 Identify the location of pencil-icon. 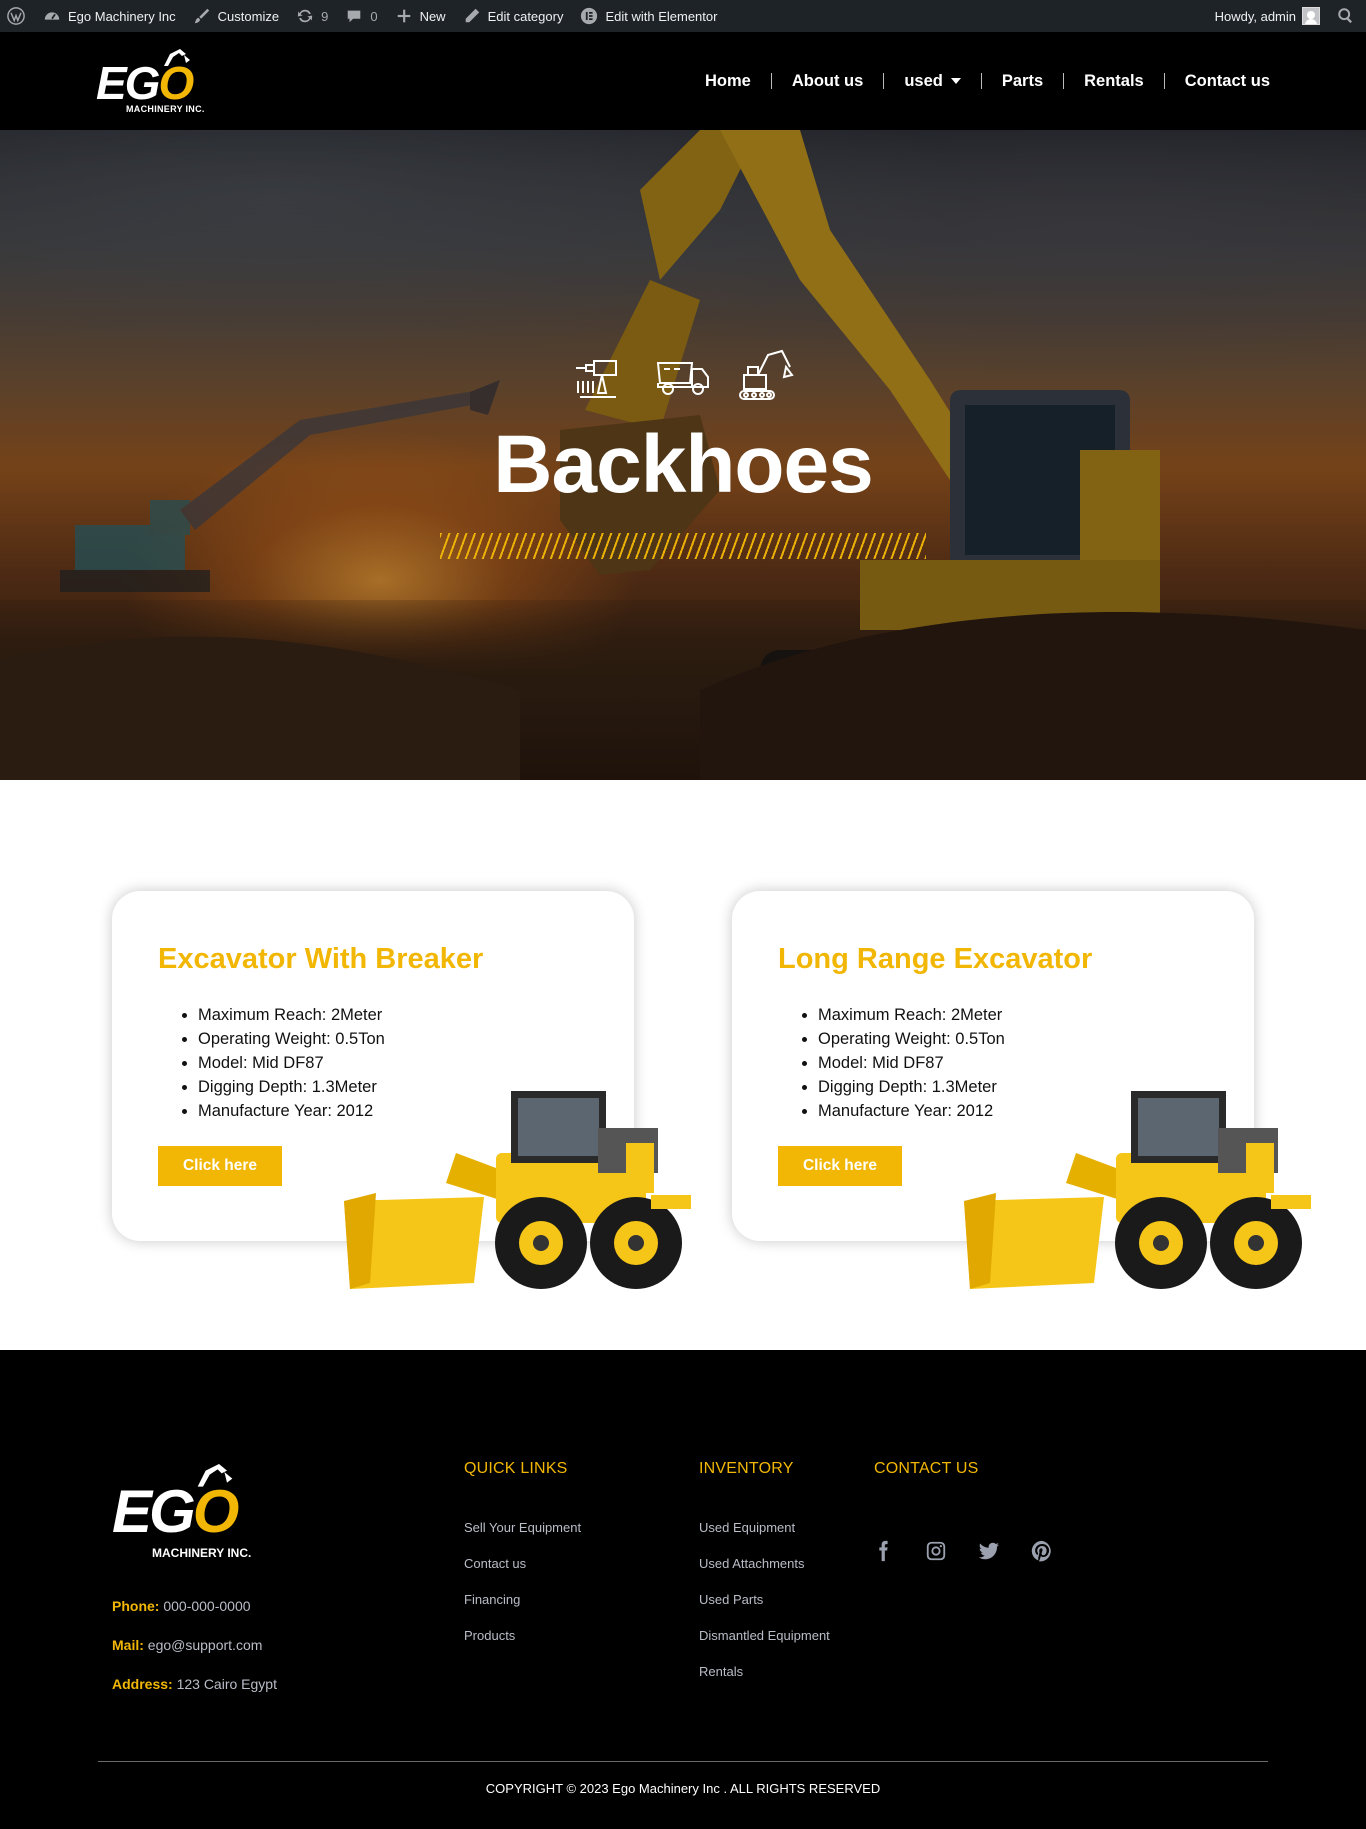
(472, 16).